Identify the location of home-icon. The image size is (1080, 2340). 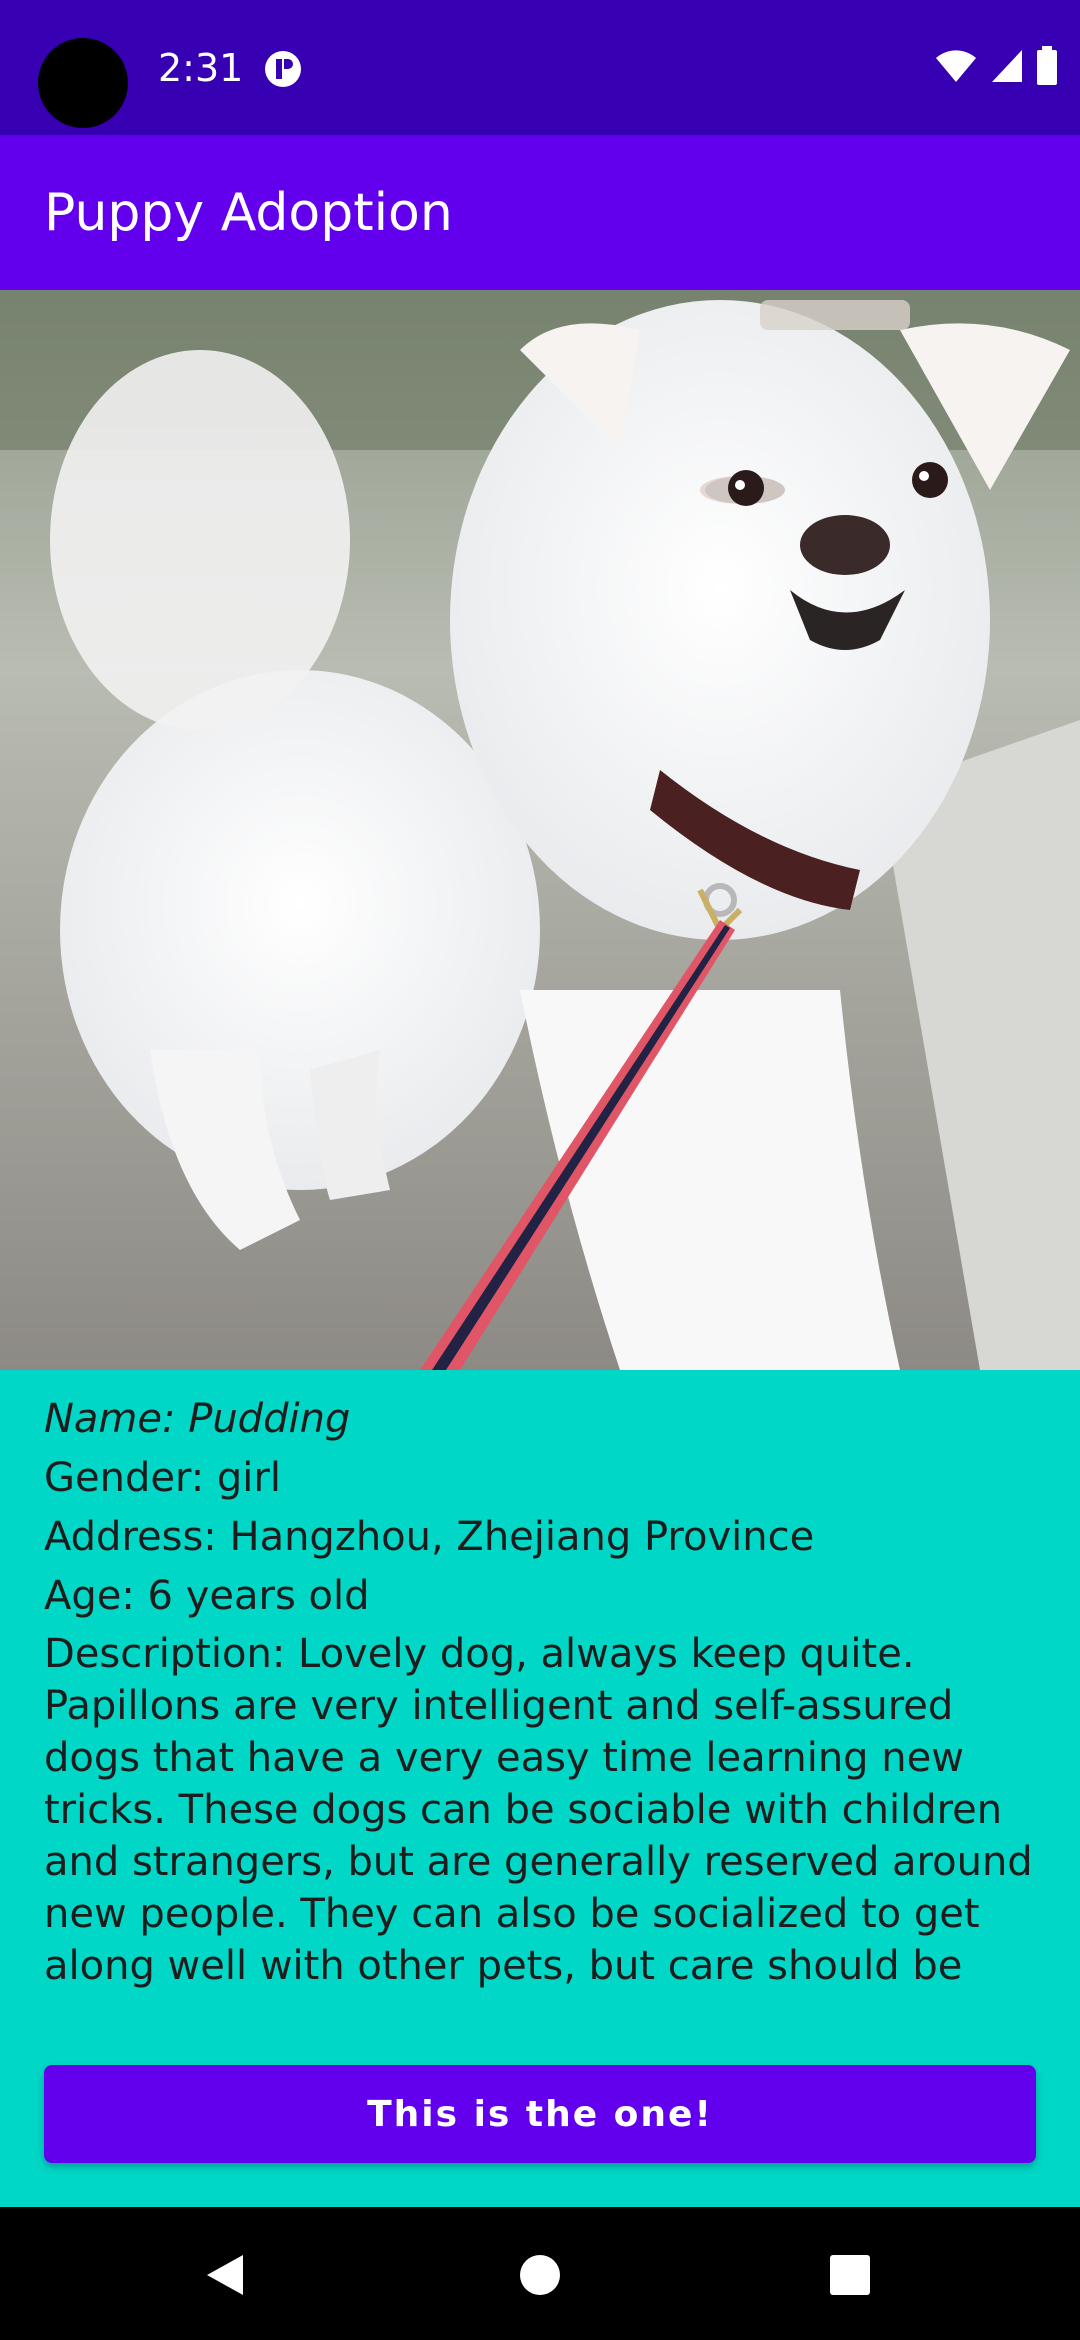
(540, 2275).